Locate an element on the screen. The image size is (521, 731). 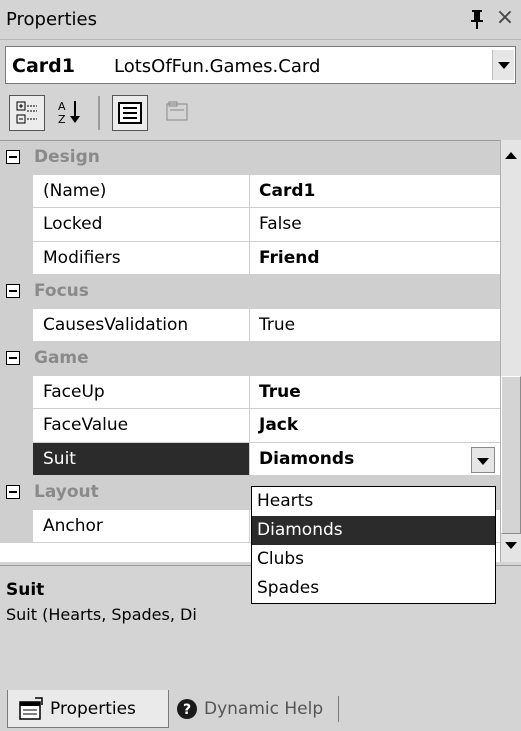
property-value: Jack is located at coordinates (375, 426).